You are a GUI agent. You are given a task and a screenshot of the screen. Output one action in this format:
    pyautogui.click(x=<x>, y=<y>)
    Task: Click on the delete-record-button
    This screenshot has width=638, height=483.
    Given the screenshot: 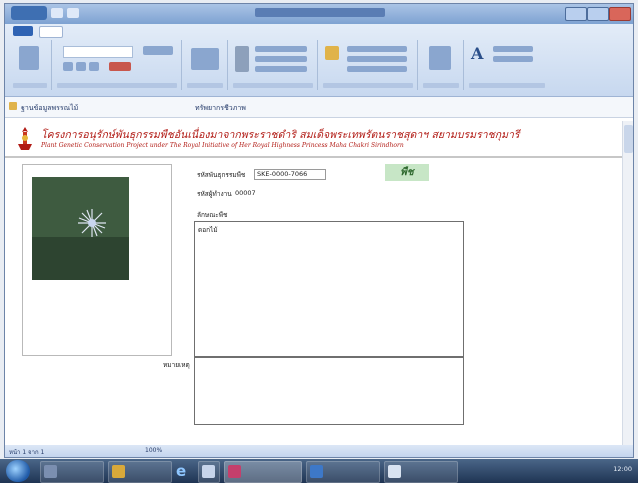 What is the action you would take?
    pyautogui.click(x=281, y=69)
    